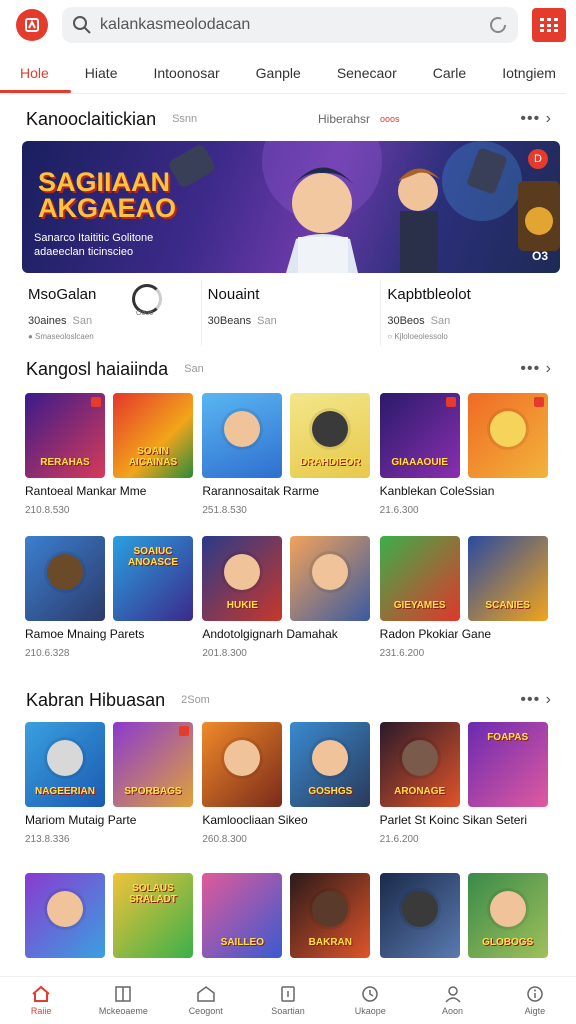  What do you see at coordinates (153, 915) in the screenshot?
I see `game-thumbnail: SOLAUS SRALADT` at bounding box center [153, 915].